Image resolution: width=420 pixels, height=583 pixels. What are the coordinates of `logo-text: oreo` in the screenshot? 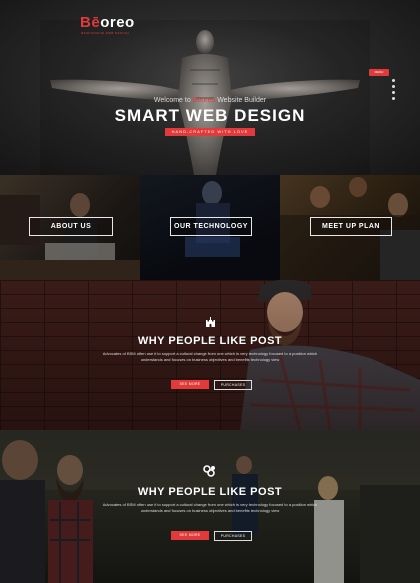 It's located at (117, 22).